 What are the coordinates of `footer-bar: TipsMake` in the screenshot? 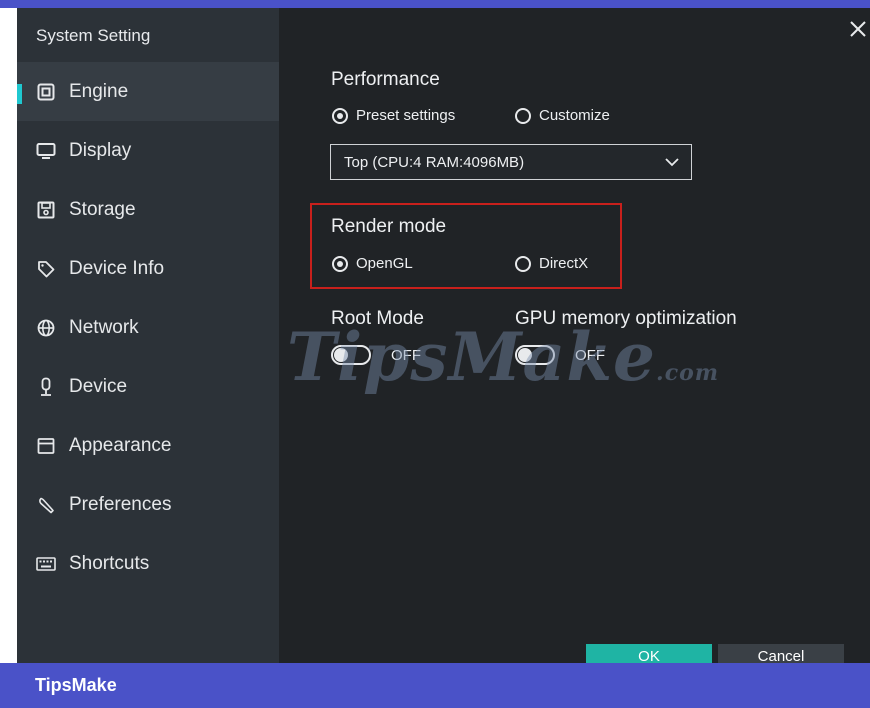 It's located at (435, 685).